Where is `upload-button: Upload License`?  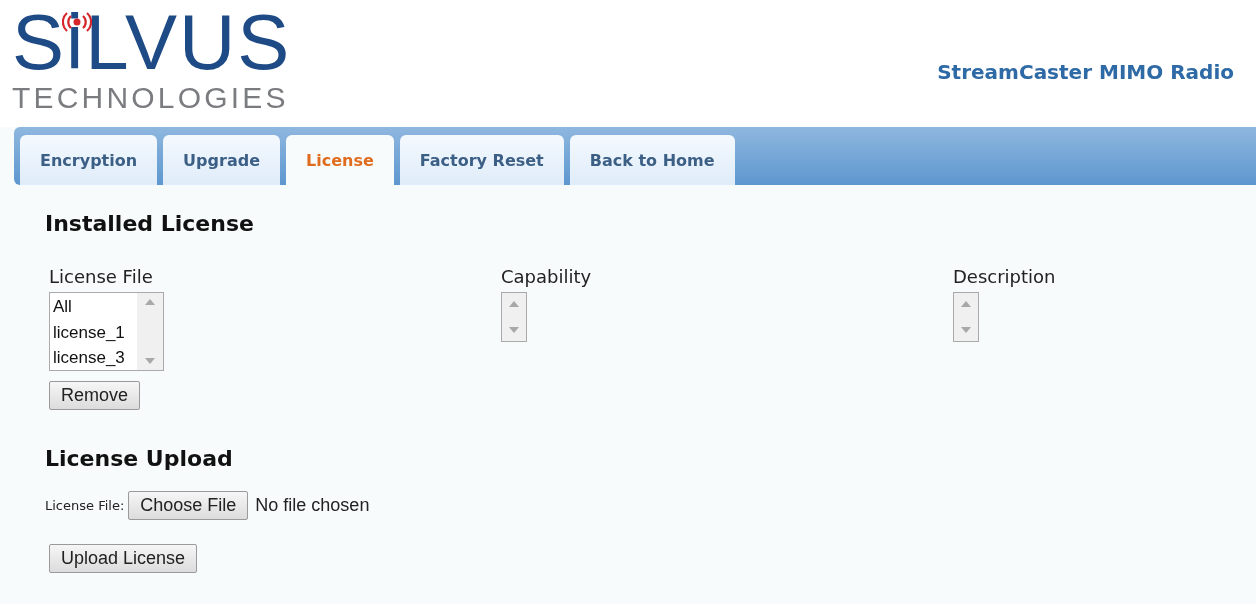
upload-button: Upload License is located at coordinates (123, 558).